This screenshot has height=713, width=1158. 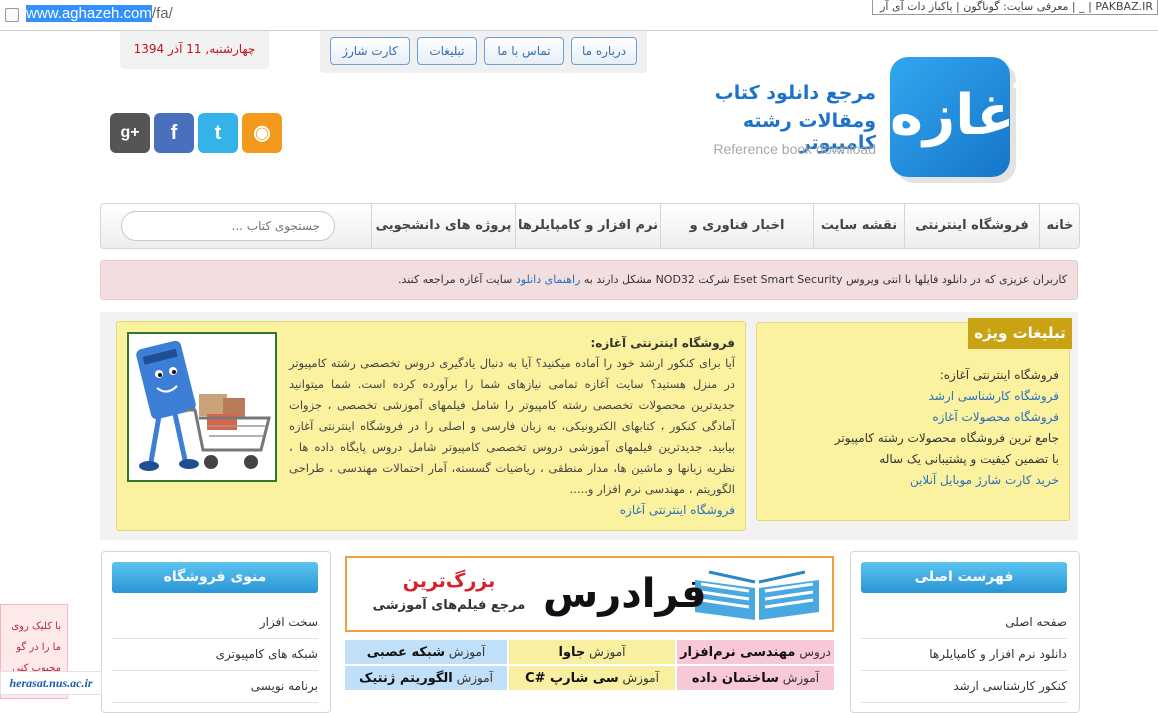 What do you see at coordinates (1020, 333) in the screenshot?
I see `special-ads-heading: تبلیغات ویژه` at bounding box center [1020, 333].